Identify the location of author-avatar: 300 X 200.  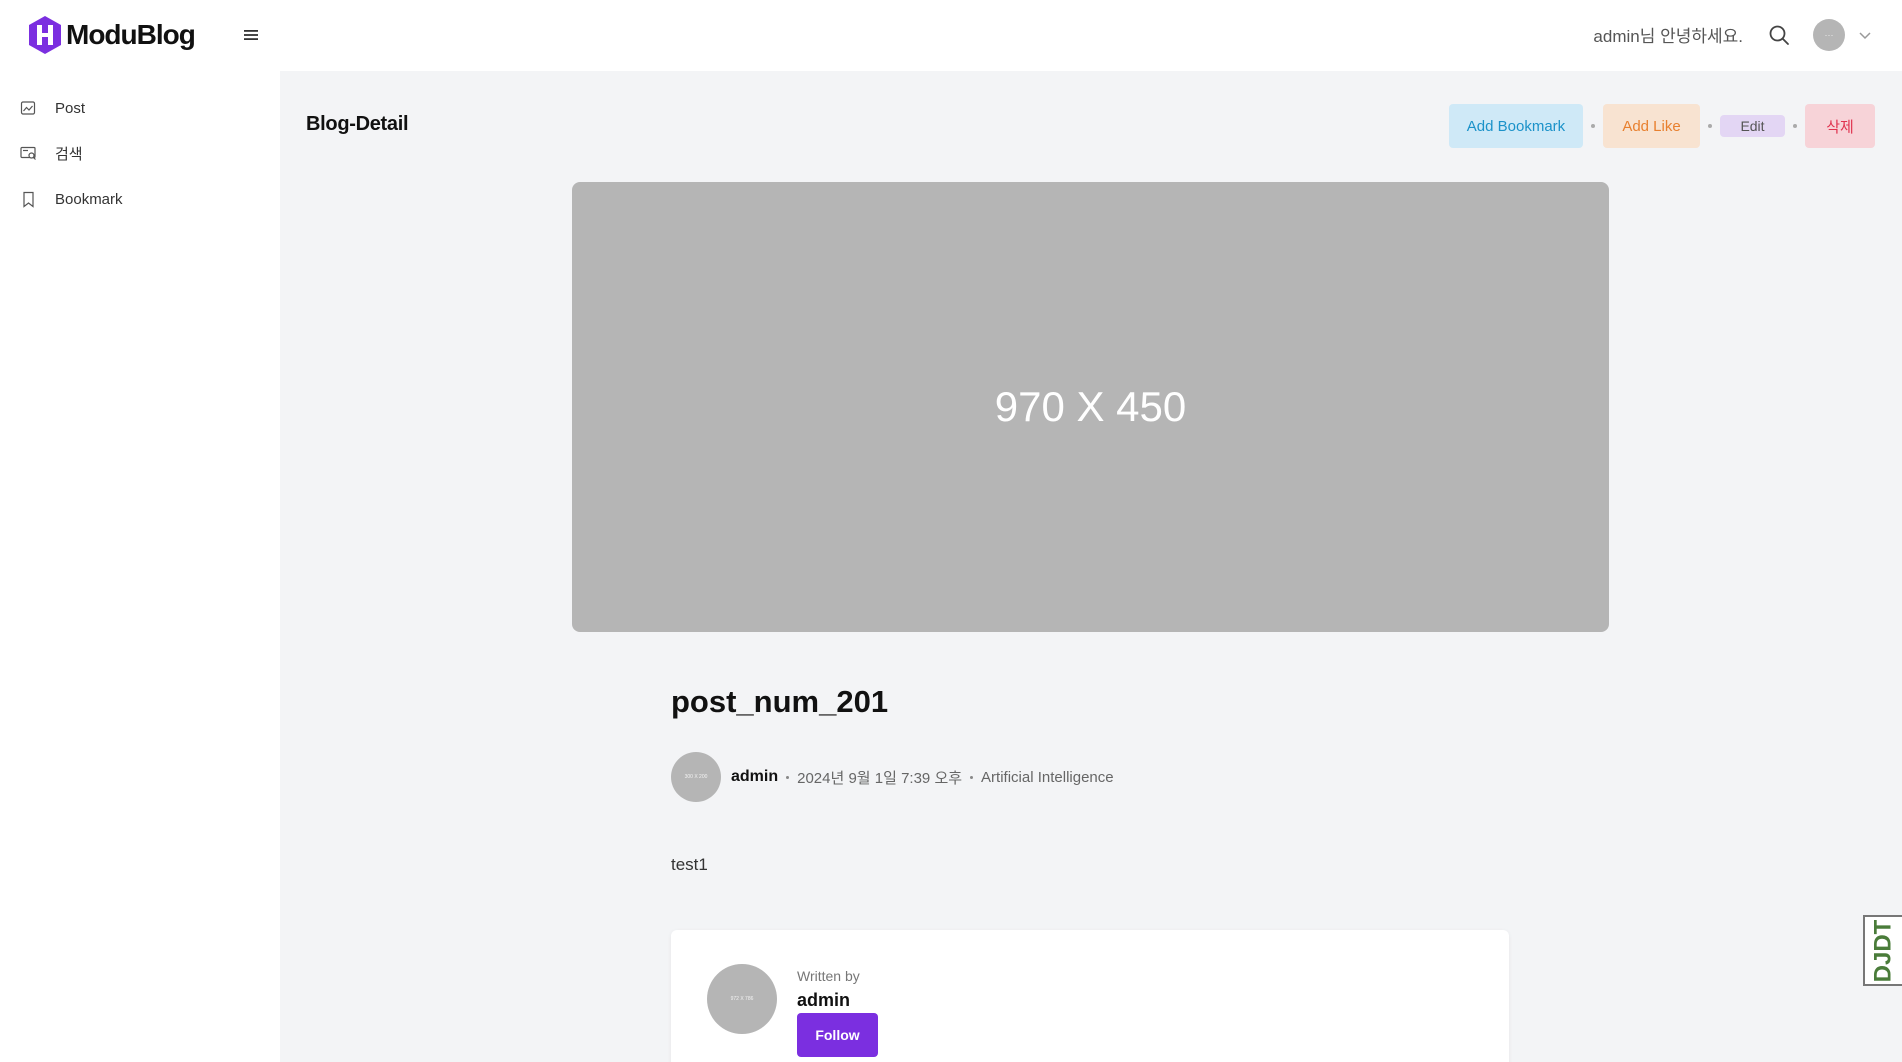
(696, 777).